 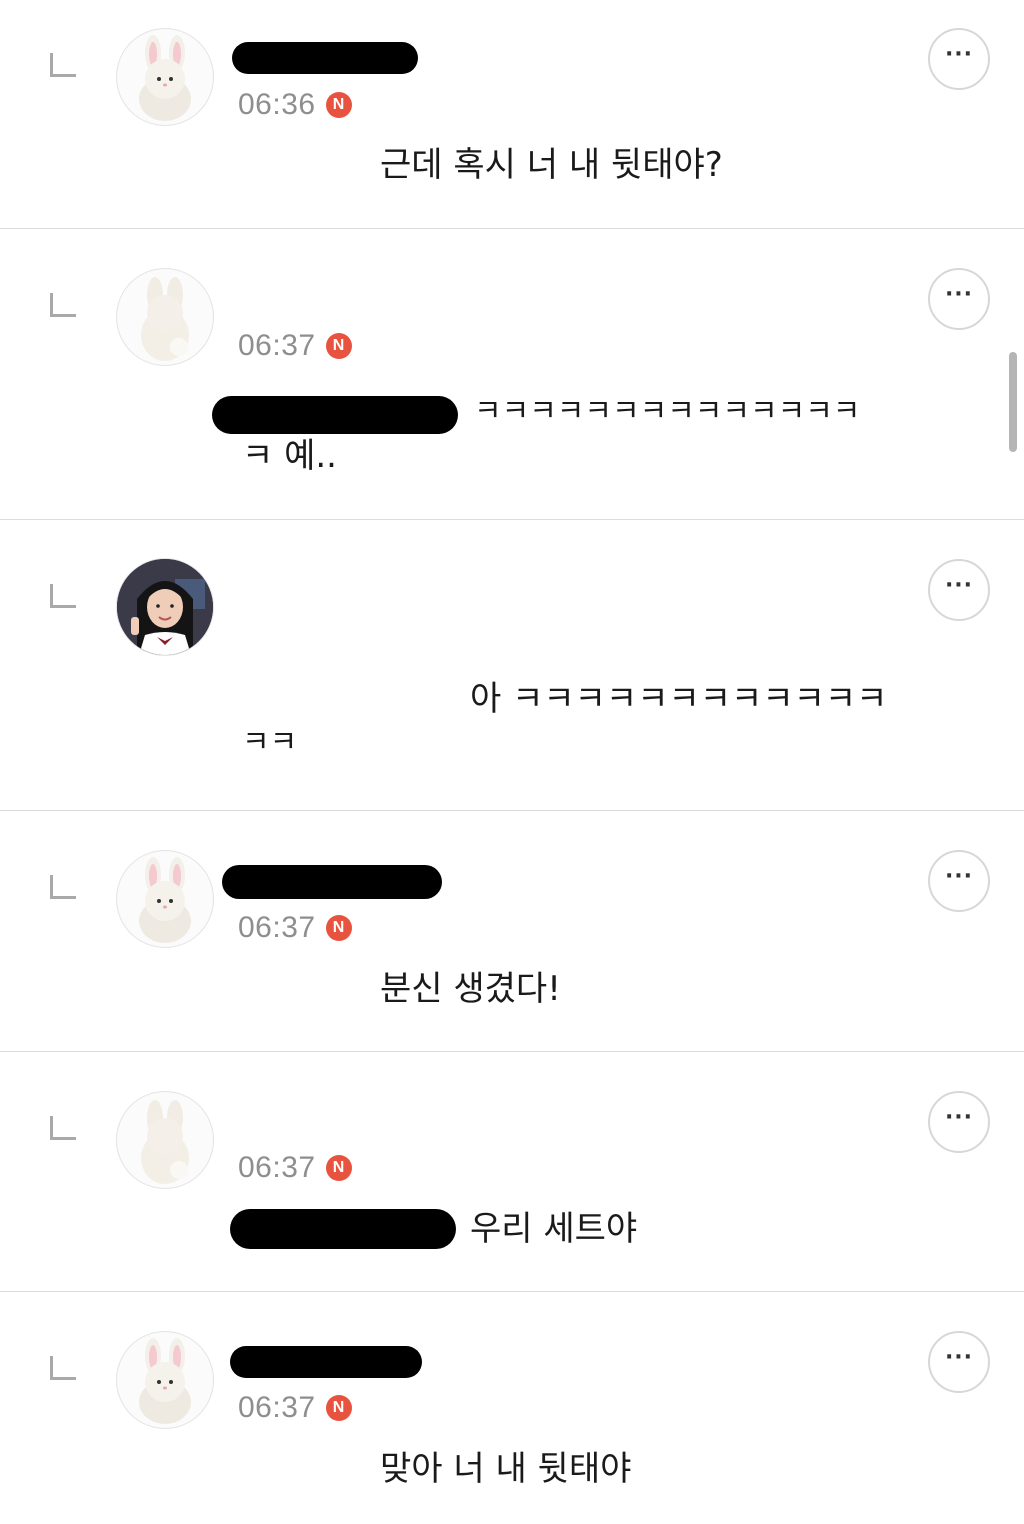 I want to click on comment-text-line1: ㅋㅋㅋㅋㅋㅋㅋㅋㅋㅋㅋㅋㅋㅋ, so click(x=667, y=411).